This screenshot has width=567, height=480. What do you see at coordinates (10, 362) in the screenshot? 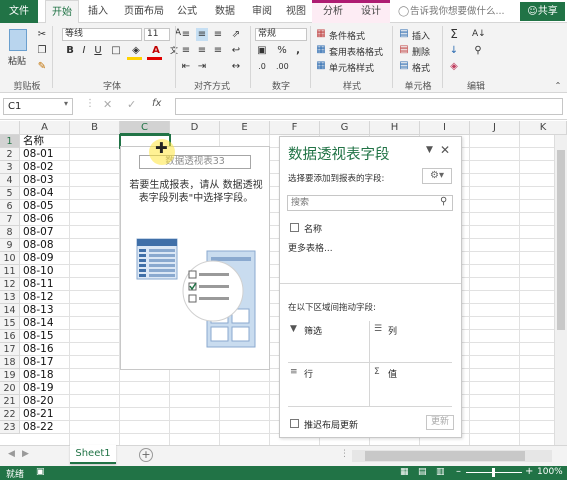
I see `row-header: 18` at bounding box center [10, 362].